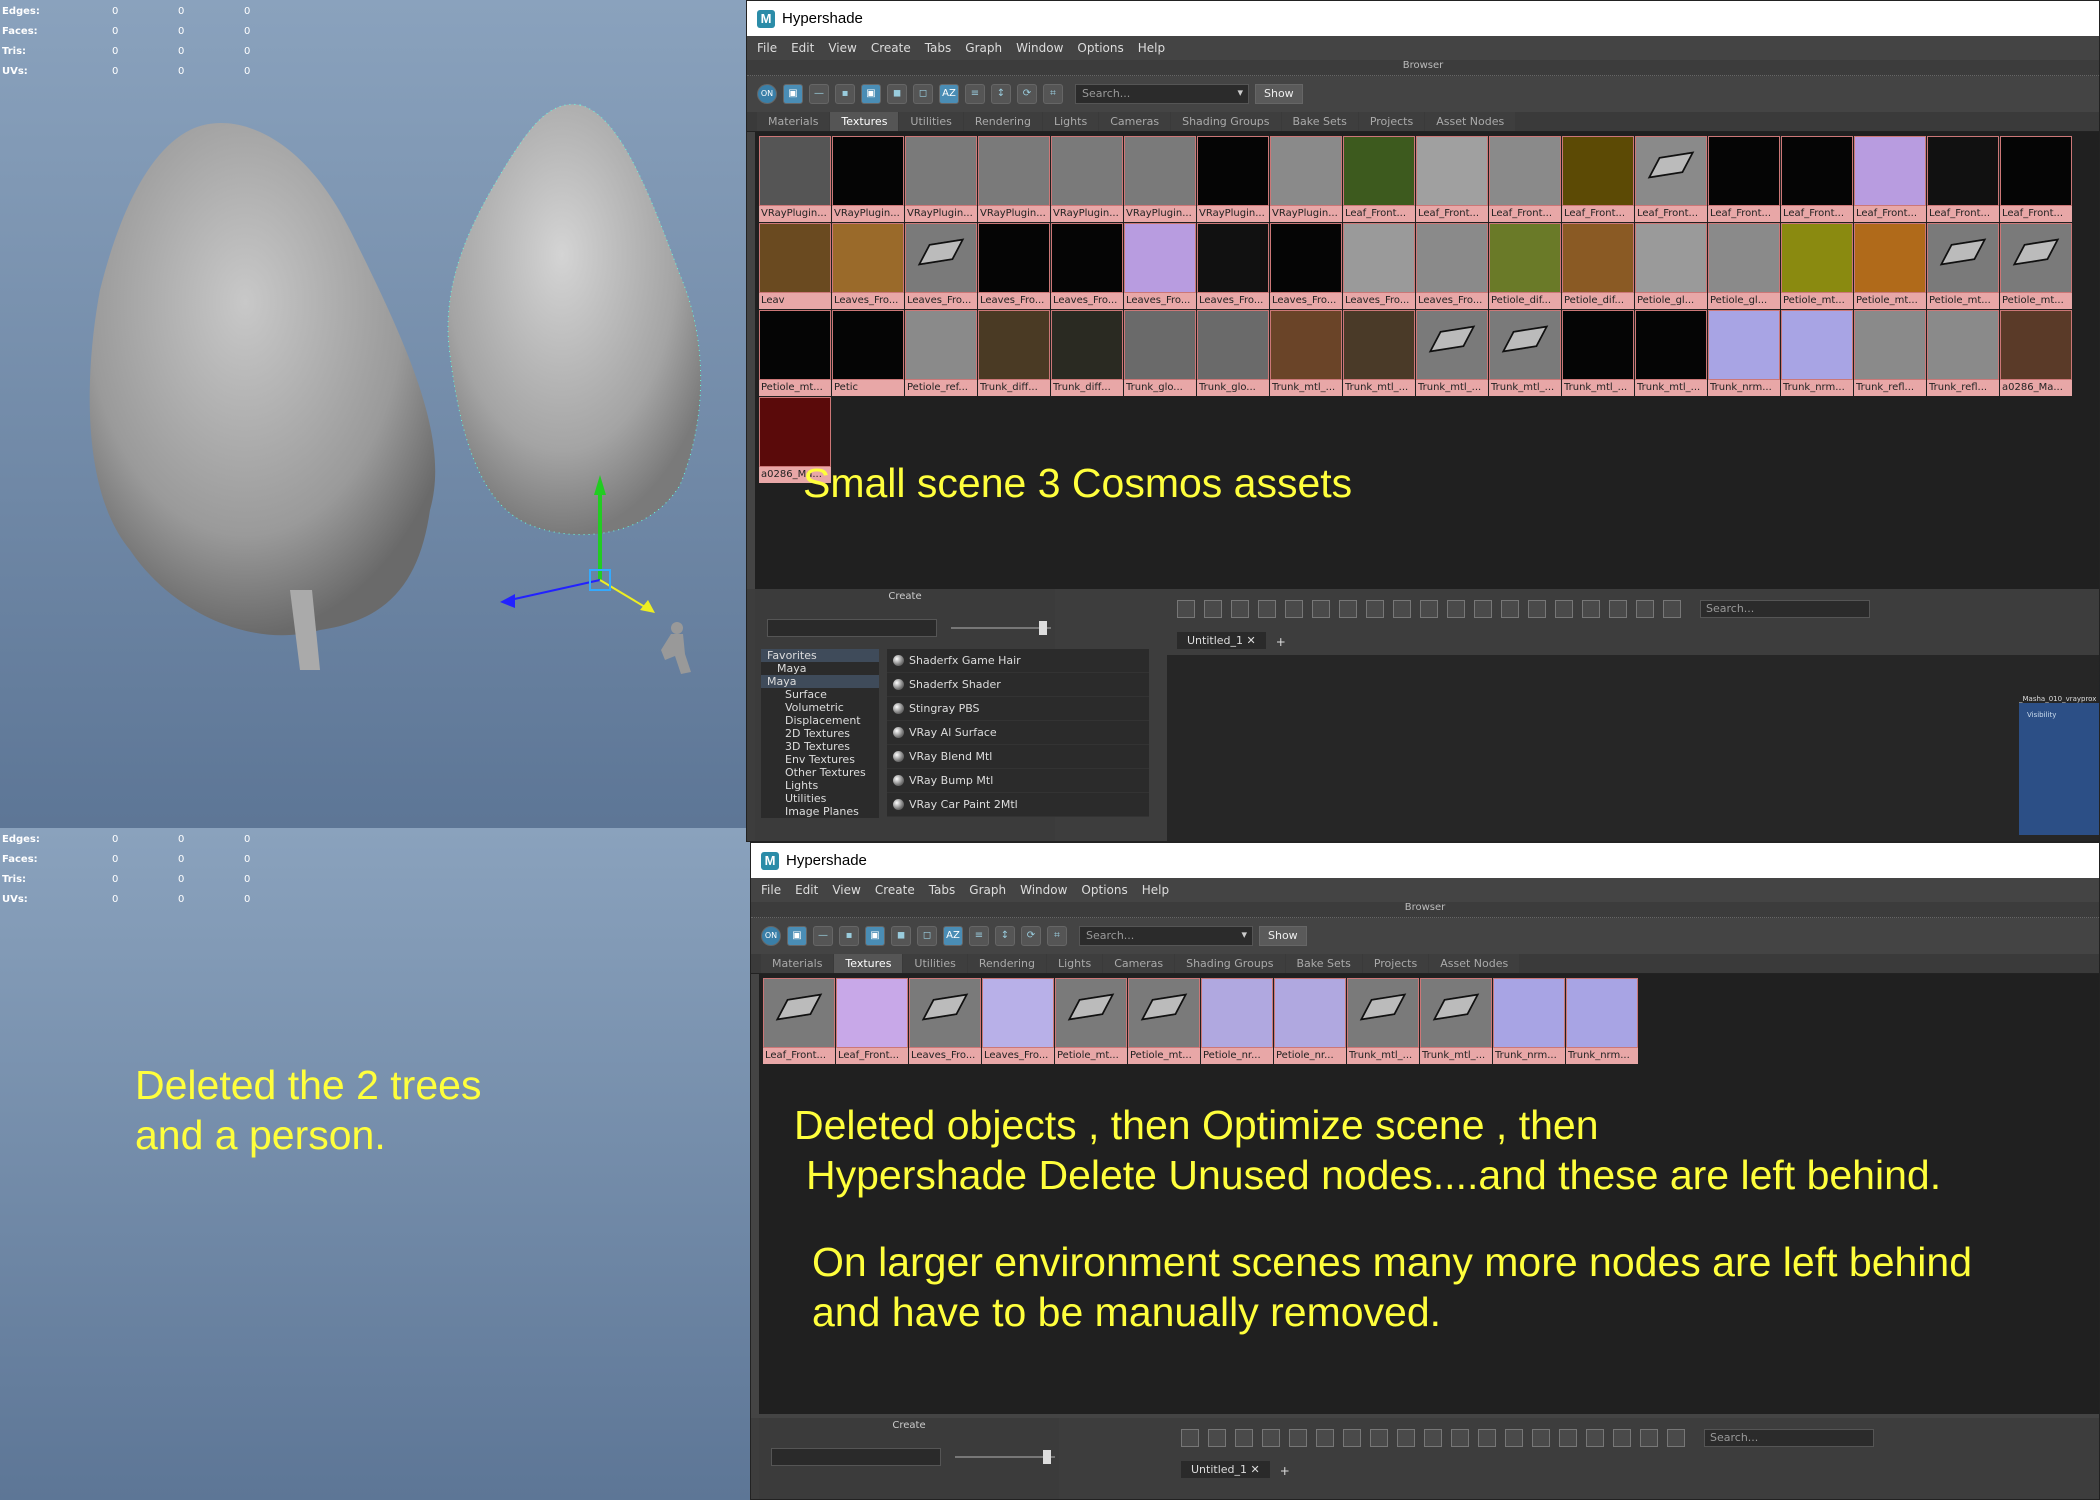  What do you see at coordinates (1151, 48) in the screenshot?
I see `menu-item-help: Help` at bounding box center [1151, 48].